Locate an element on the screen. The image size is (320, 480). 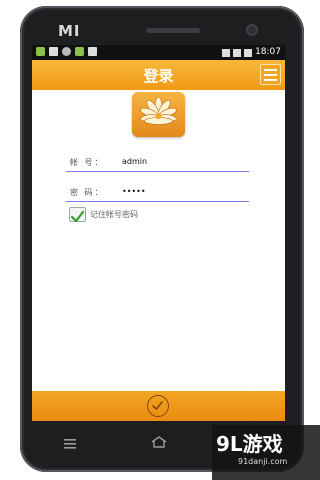
password-field: 密 码： ••••• is located at coordinates (157, 193).